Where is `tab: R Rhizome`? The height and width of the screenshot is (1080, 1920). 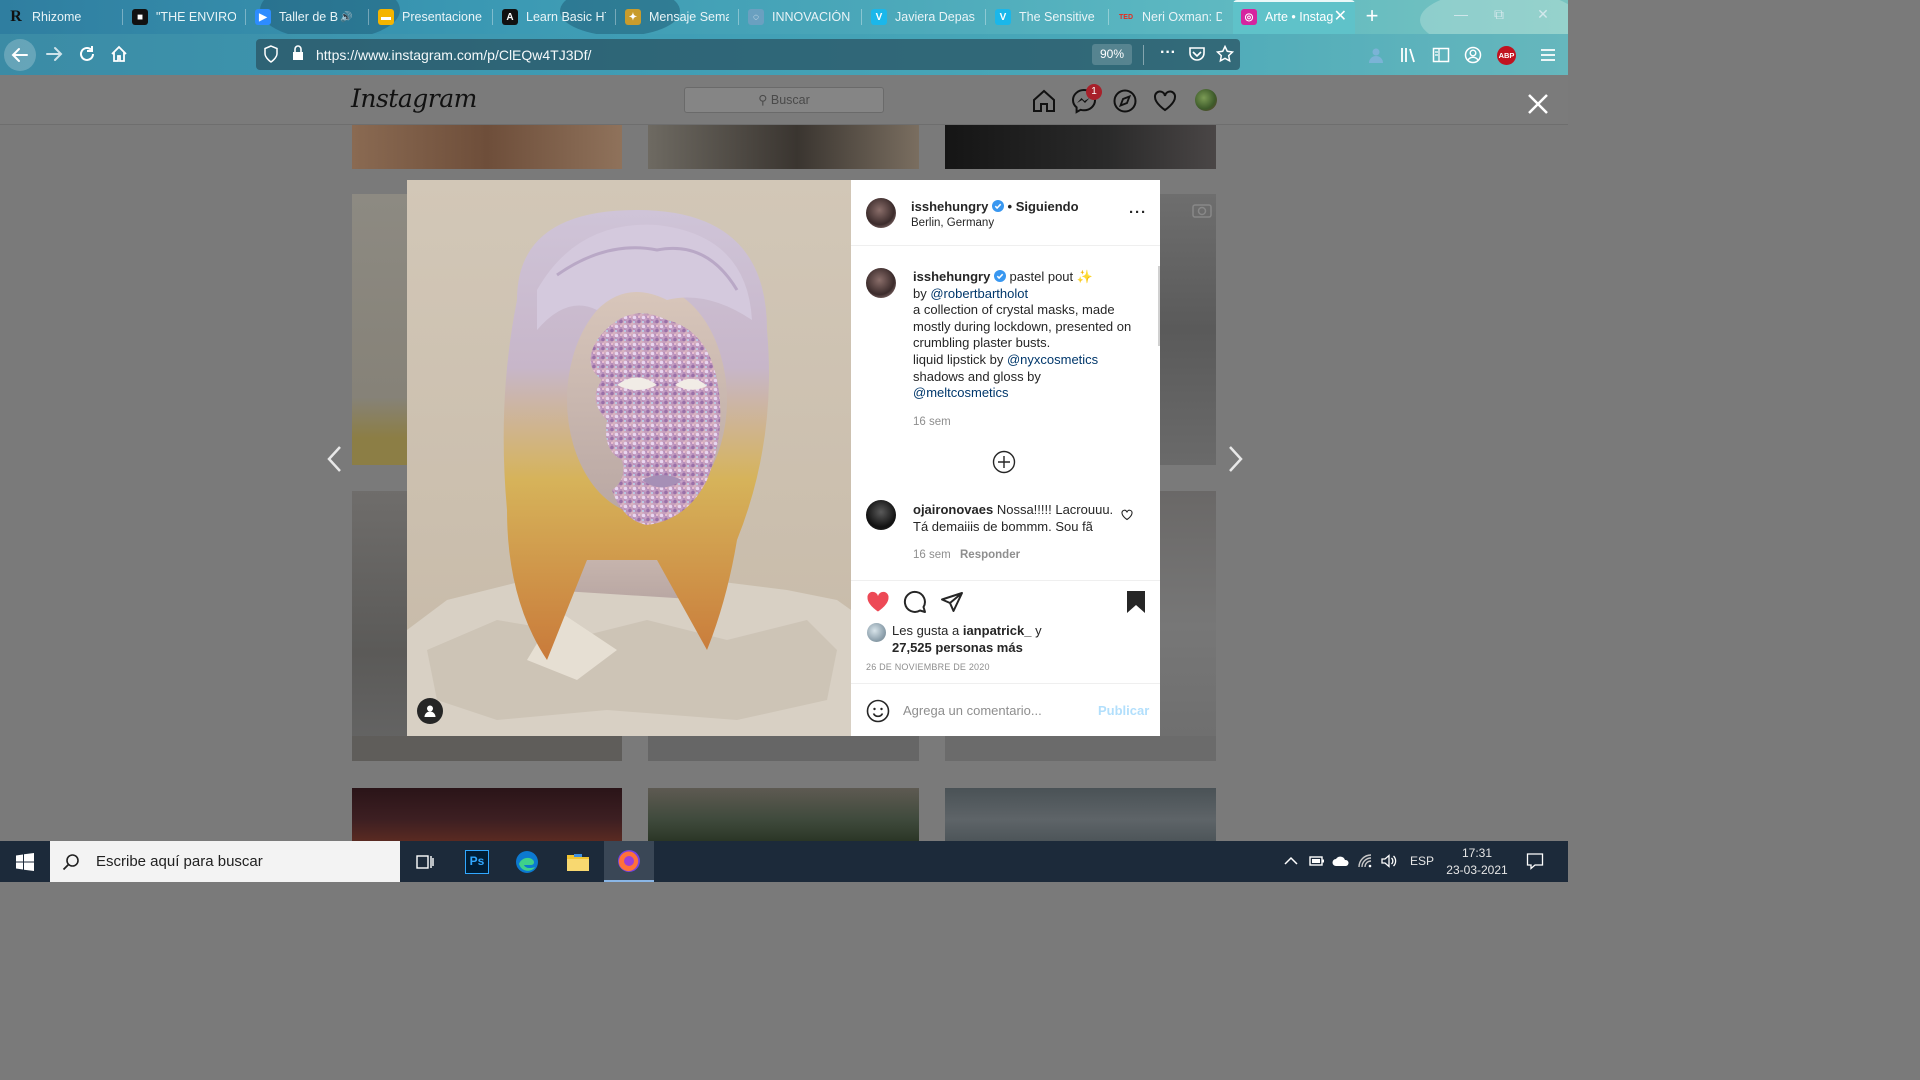 tab: R Rhizome is located at coordinates (60, 17).